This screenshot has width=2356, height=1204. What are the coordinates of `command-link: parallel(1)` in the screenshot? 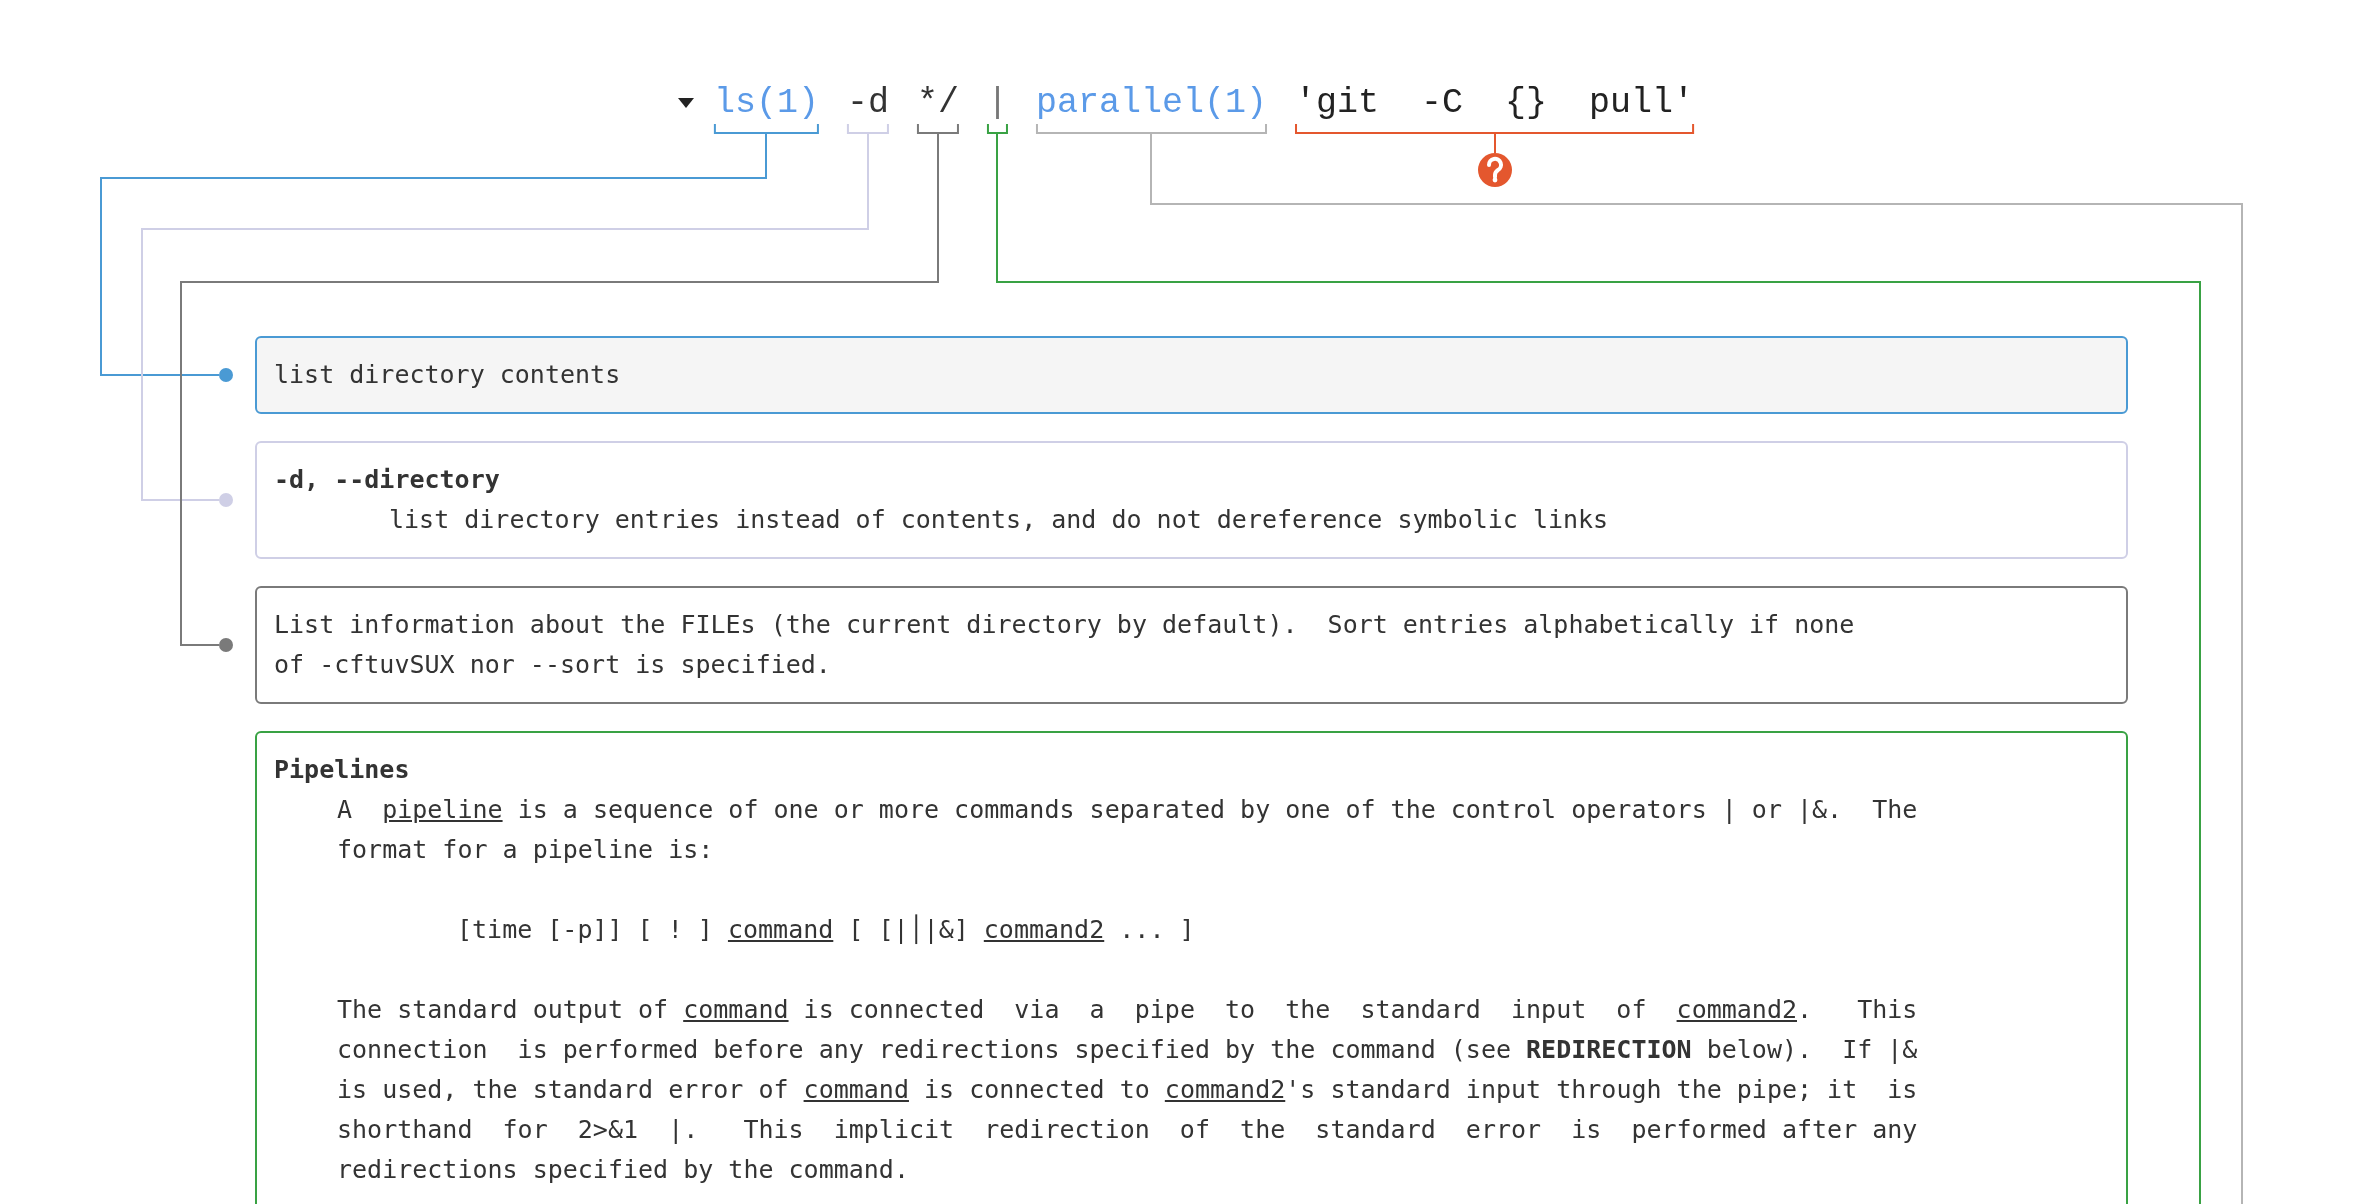 It's located at (1151, 103).